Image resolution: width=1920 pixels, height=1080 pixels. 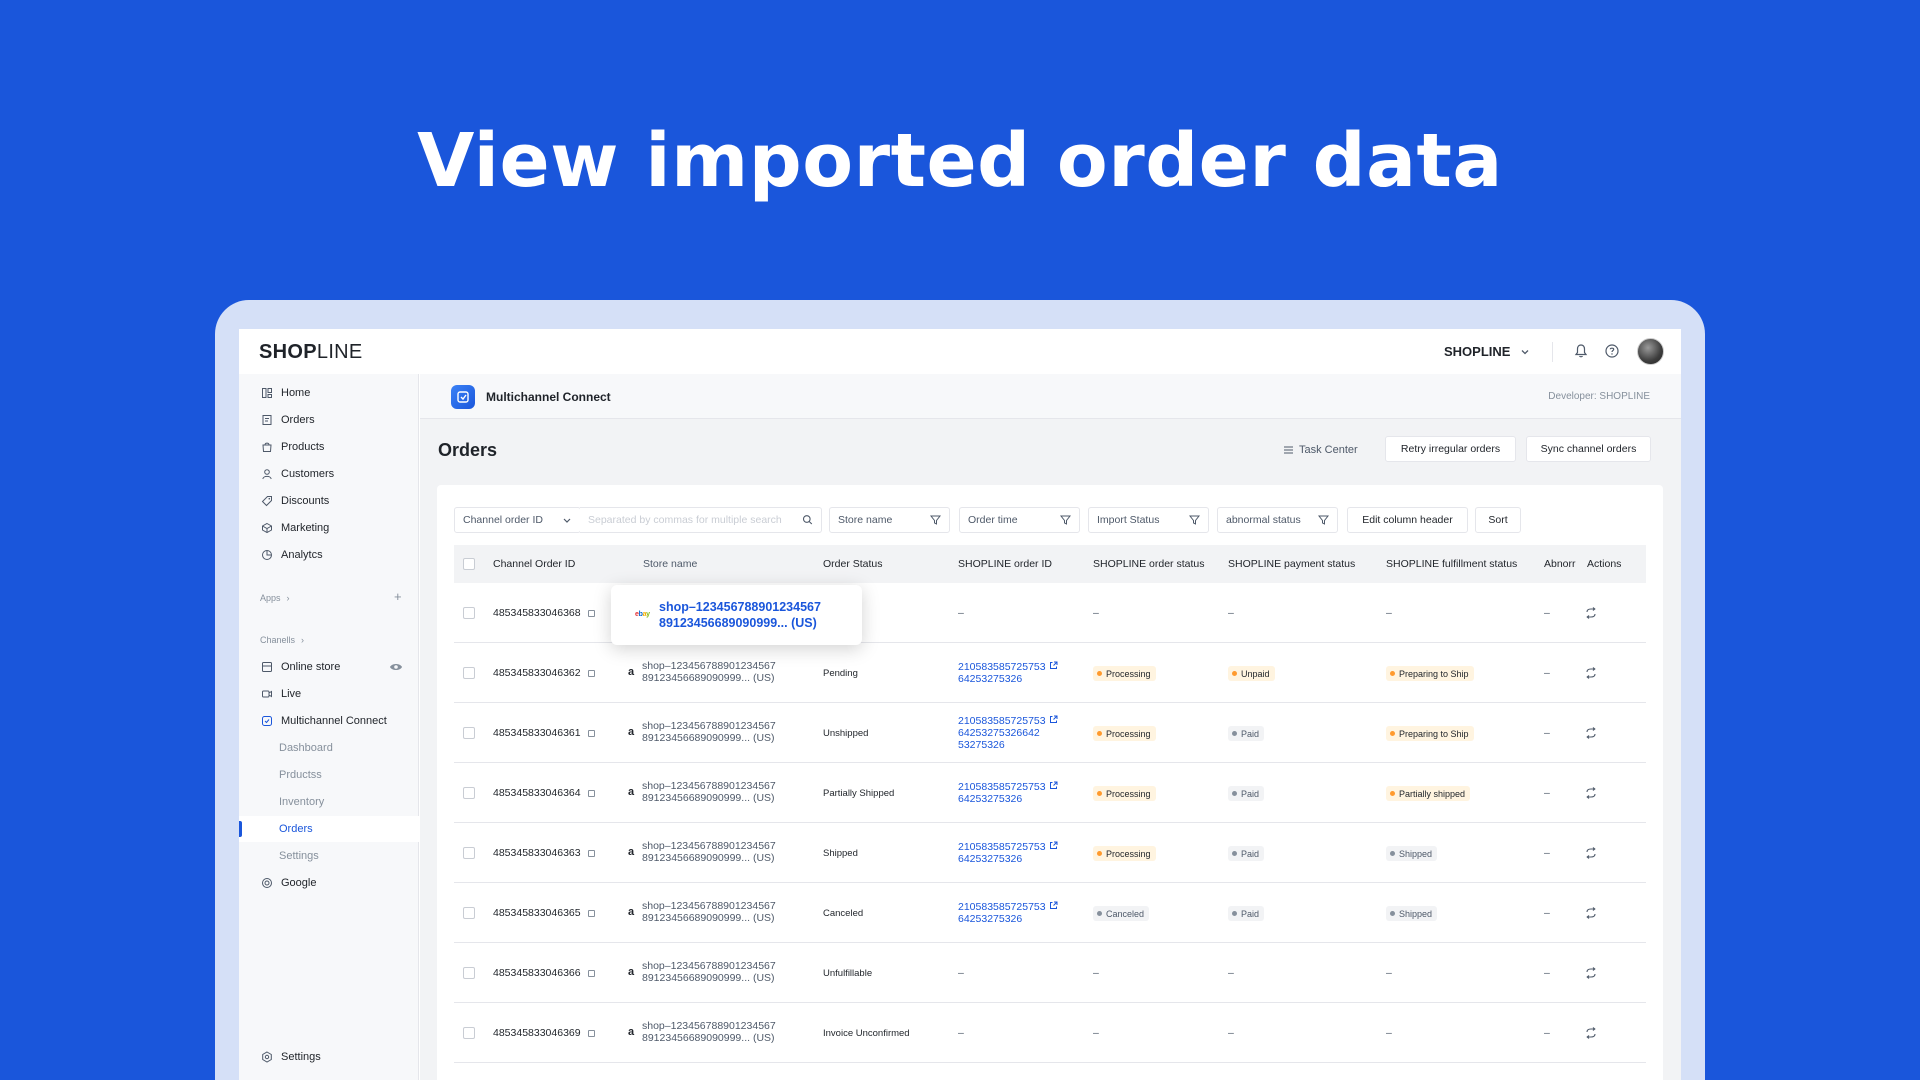 What do you see at coordinates (1320, 450) in the screenshot?
I see `task-center-button: Task Center` at bounding box center [1320, 450].